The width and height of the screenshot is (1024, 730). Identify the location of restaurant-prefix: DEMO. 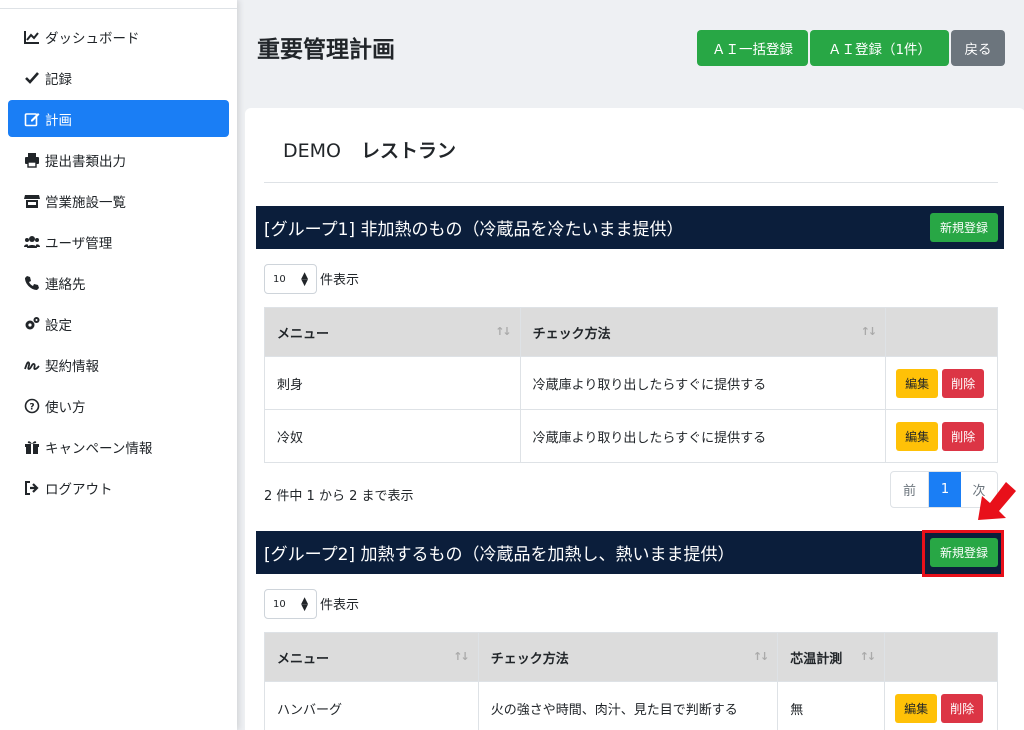
(312, 151).